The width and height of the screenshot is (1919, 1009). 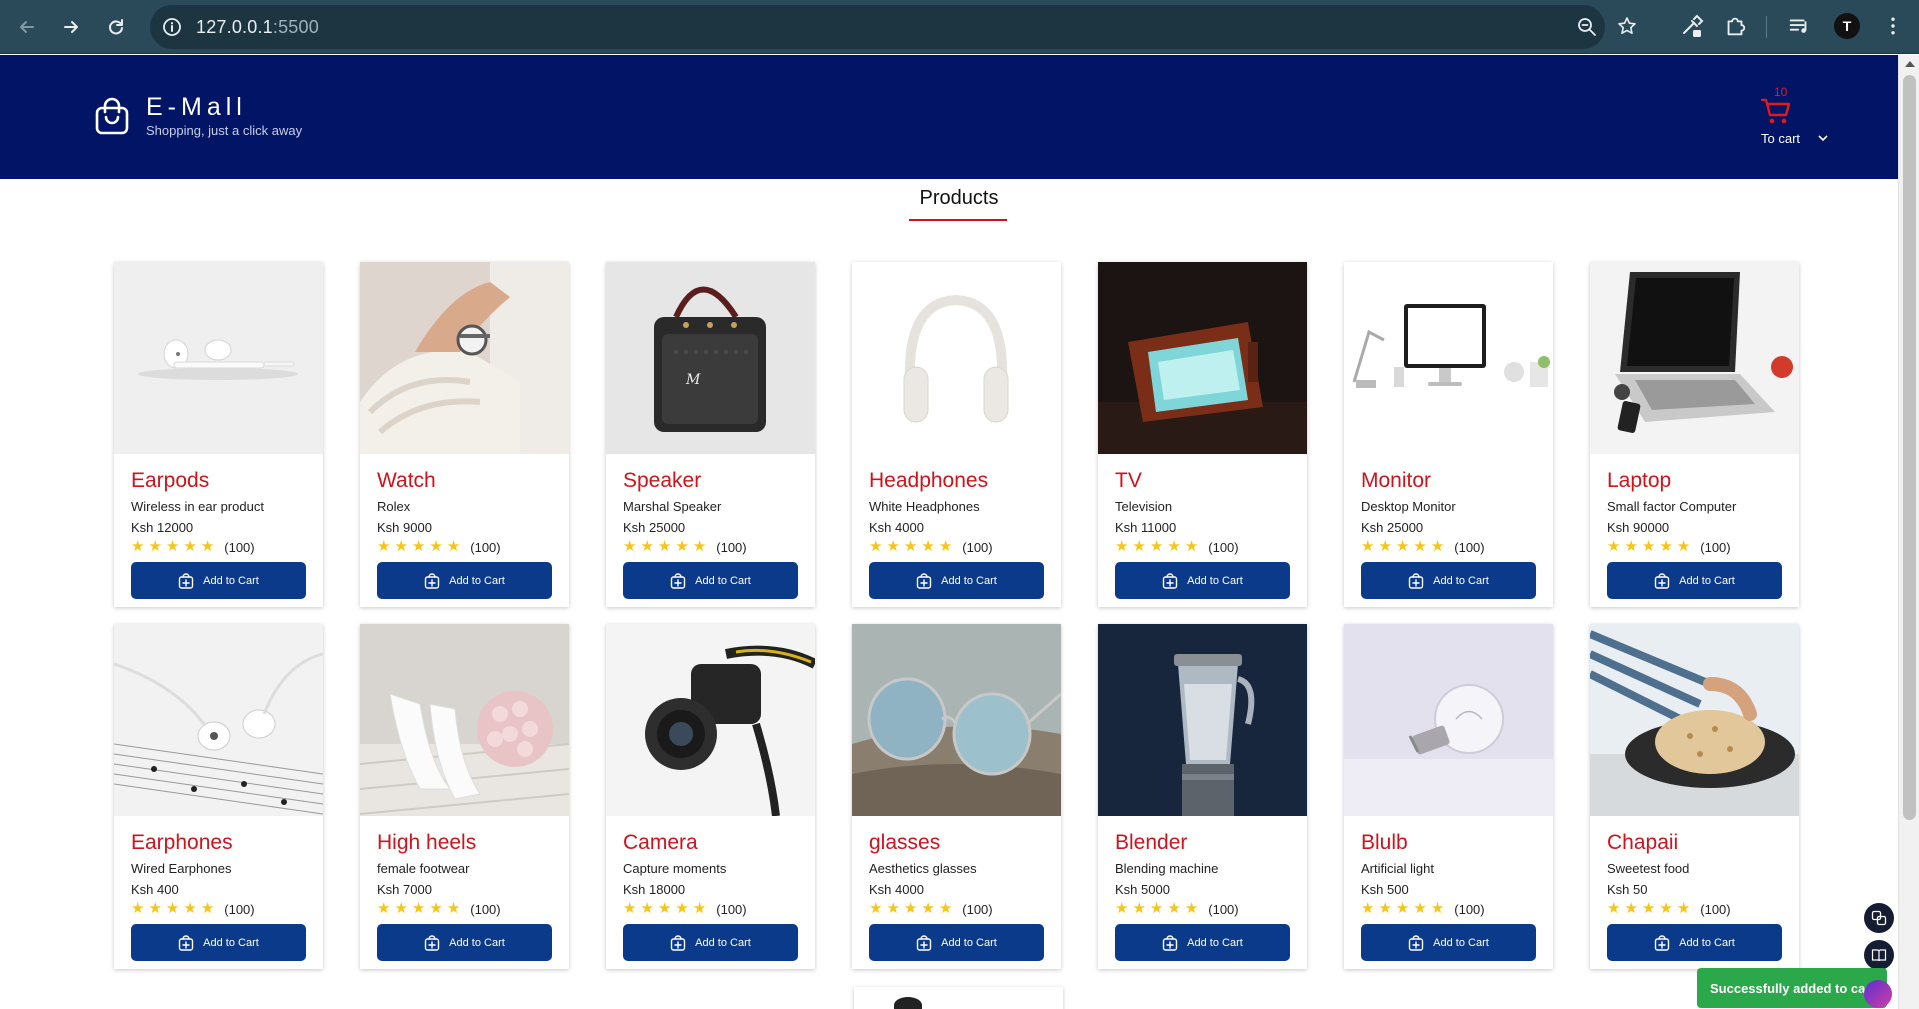 What do you see at coordinates (1202, 720) in the screenshot?
I see `blender-image` at bounding box center [1202, 720].